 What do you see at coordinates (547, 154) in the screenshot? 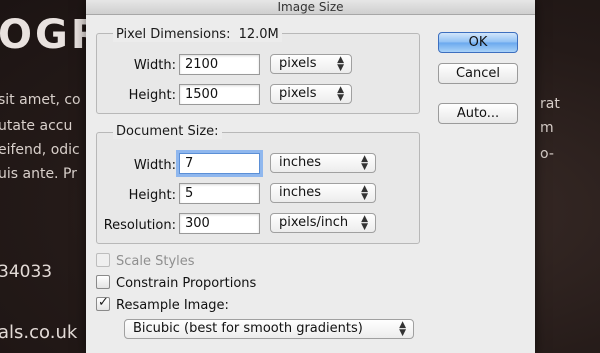
I see `background-text-line: o-` at bounding box center [547, 154].